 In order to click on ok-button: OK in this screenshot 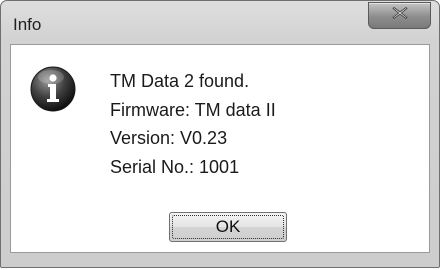, I will do `click(228, 227)`.